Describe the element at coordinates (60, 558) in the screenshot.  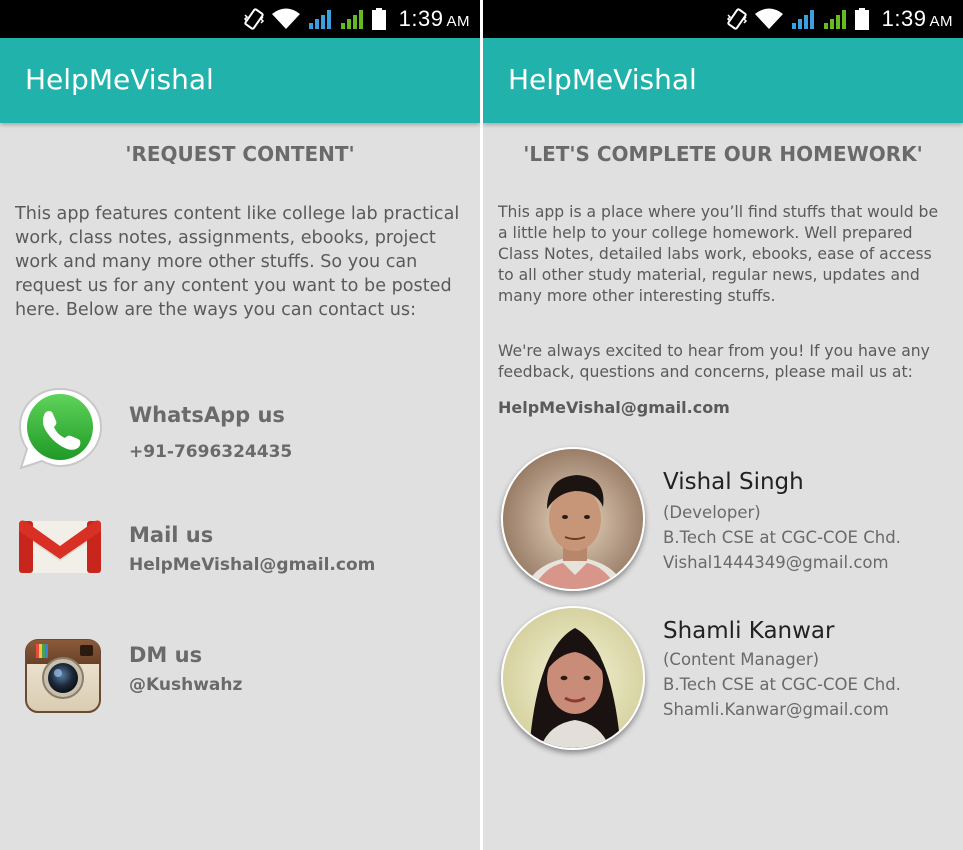
I see `gmail-icon` at that location.